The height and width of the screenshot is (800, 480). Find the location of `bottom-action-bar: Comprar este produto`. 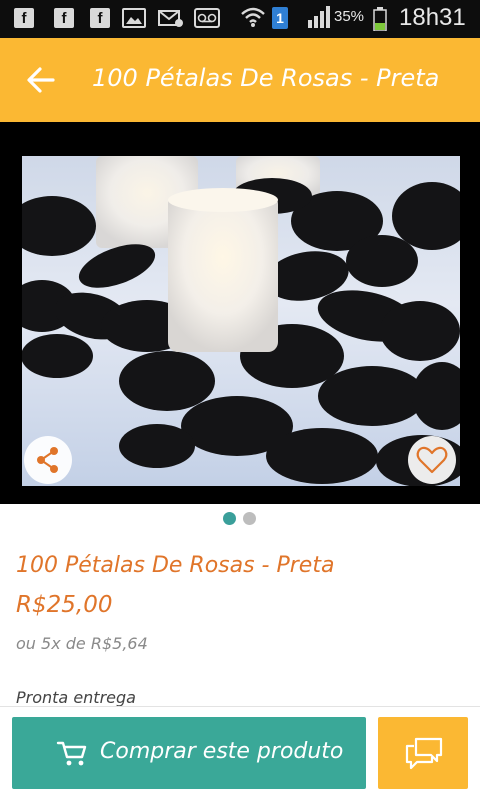

bottom-action-bar: Comprar este produto is located at coordinates (240, 753).